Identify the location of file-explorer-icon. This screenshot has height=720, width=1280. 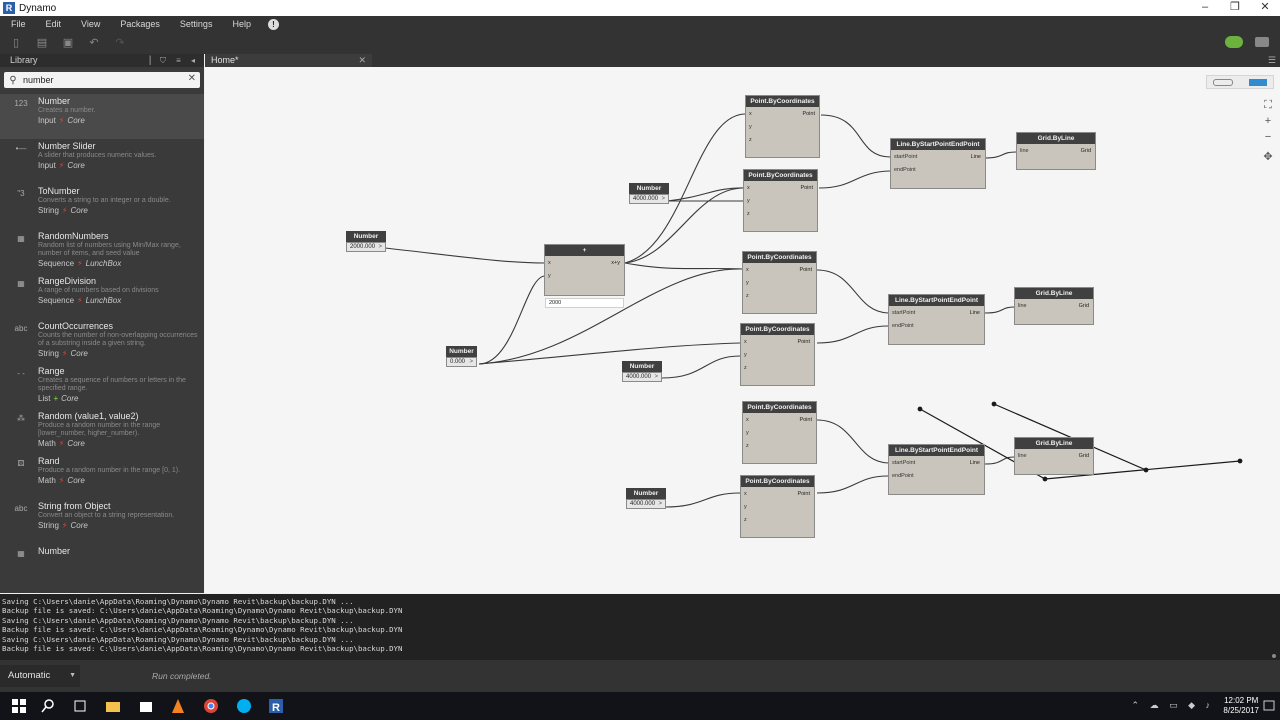
(113, 706).